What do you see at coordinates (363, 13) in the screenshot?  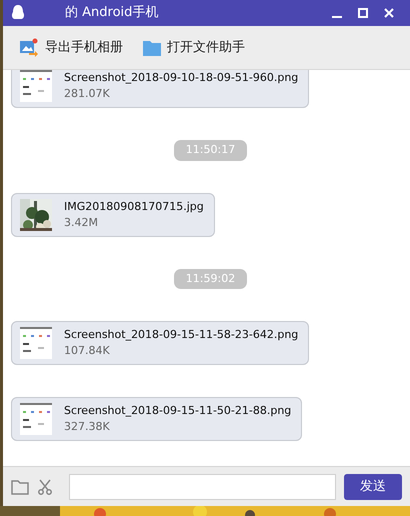 I see `maximize-icon` at bounding box center [363, 13].